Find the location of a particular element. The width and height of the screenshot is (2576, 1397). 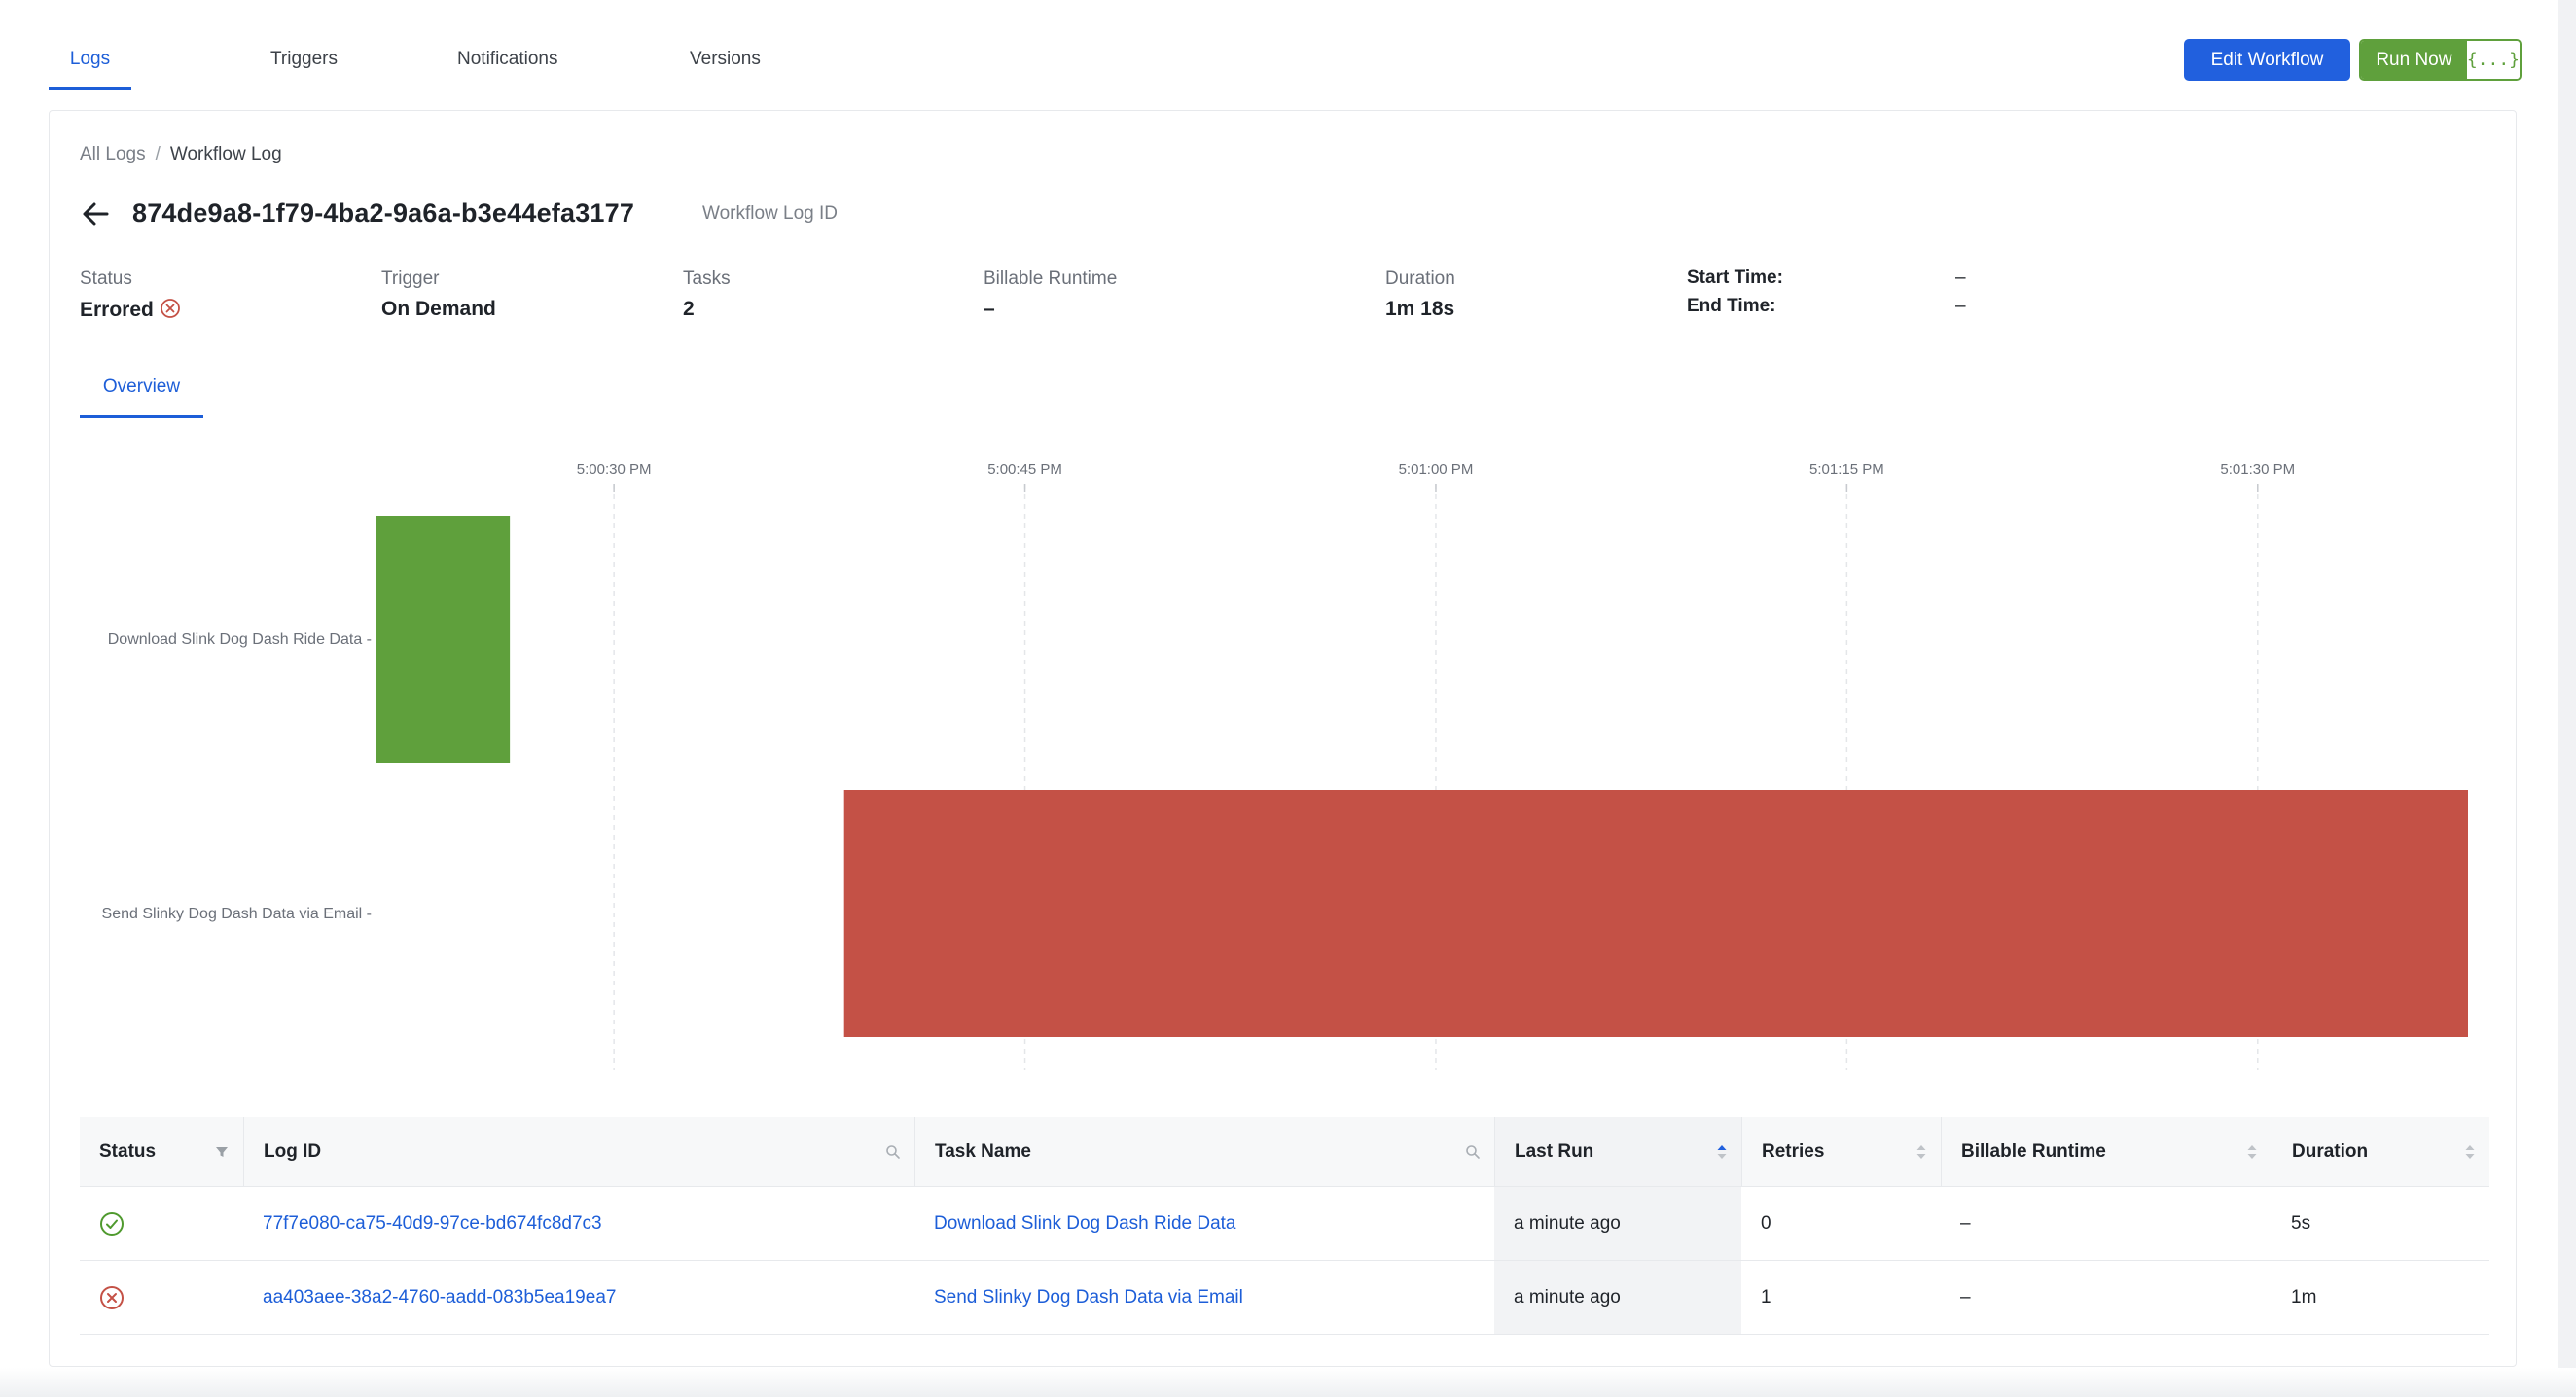

x-tick-label: 5:00:45 PM is located at coordinates (1024, 469).